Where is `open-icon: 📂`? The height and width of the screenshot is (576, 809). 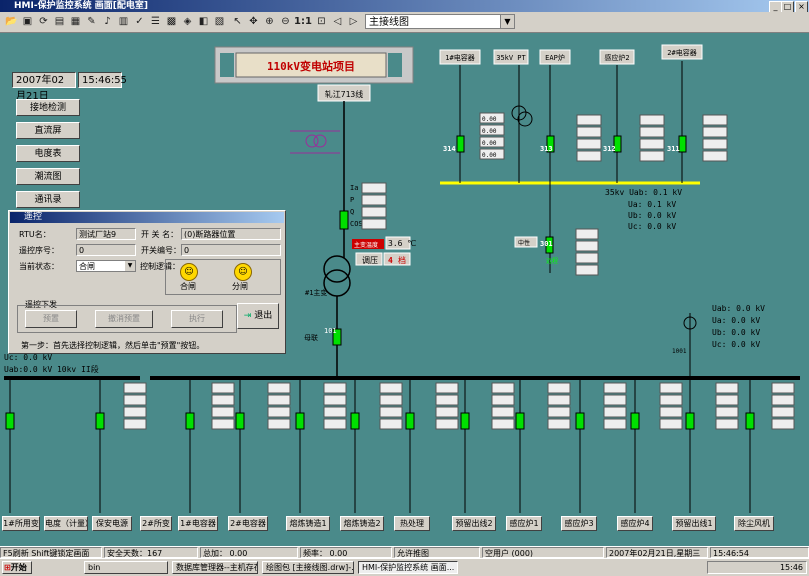 open-icon: 📂 is located at coordinates (11, 21).